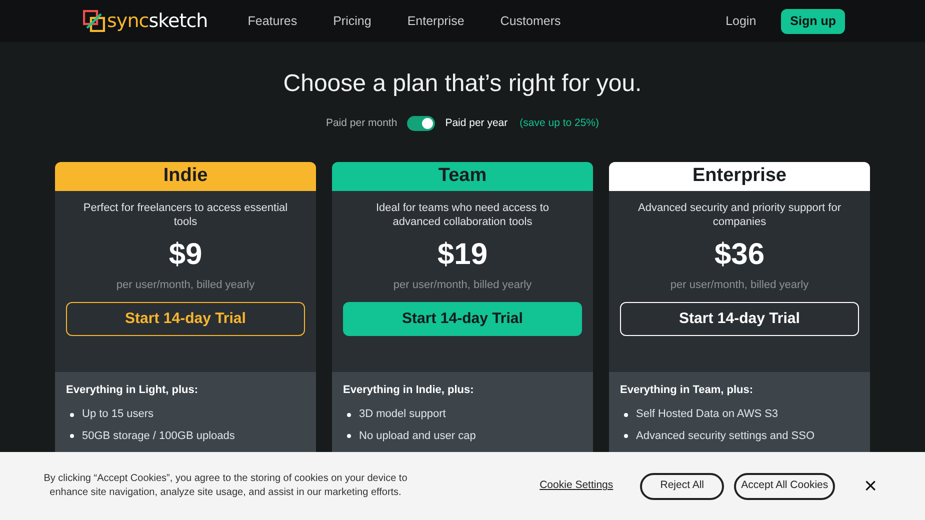 The height and width of the screenshot is (520, 925). Describe the element at coordinates (409, 390) in the screenshot. I see `features-heading: Everything in Indie, plus:` at that location.